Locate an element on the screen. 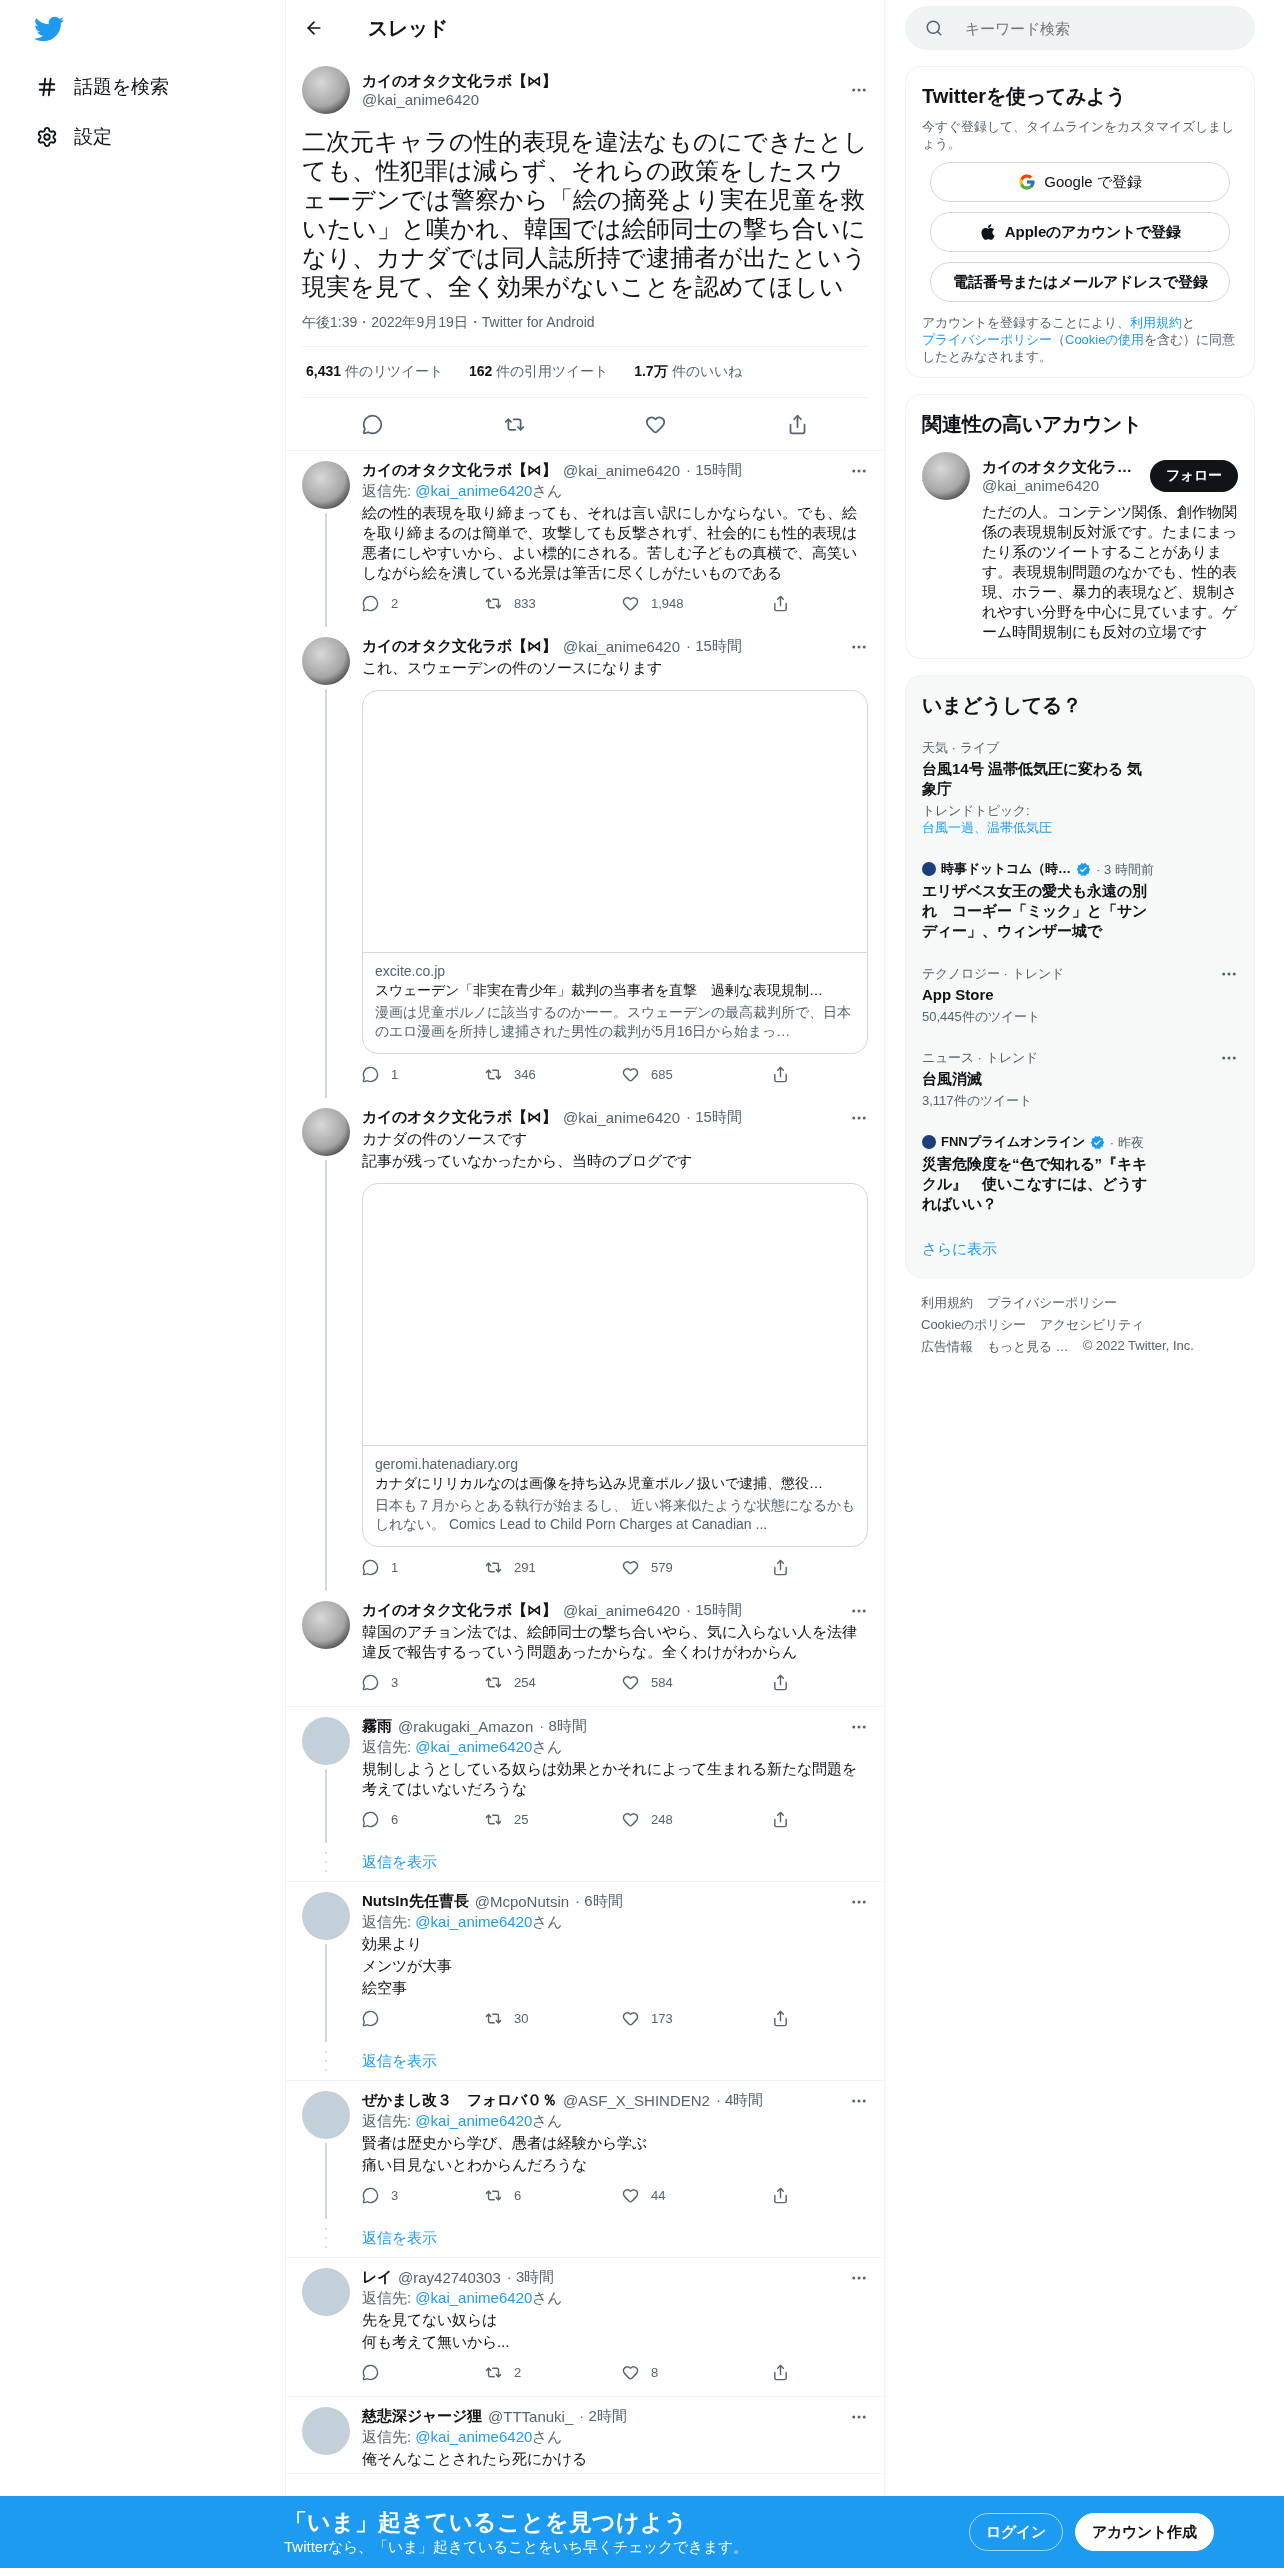 This screenshot has height=2568, width=1284. count: 3 is located at coordinates (395, 1682).